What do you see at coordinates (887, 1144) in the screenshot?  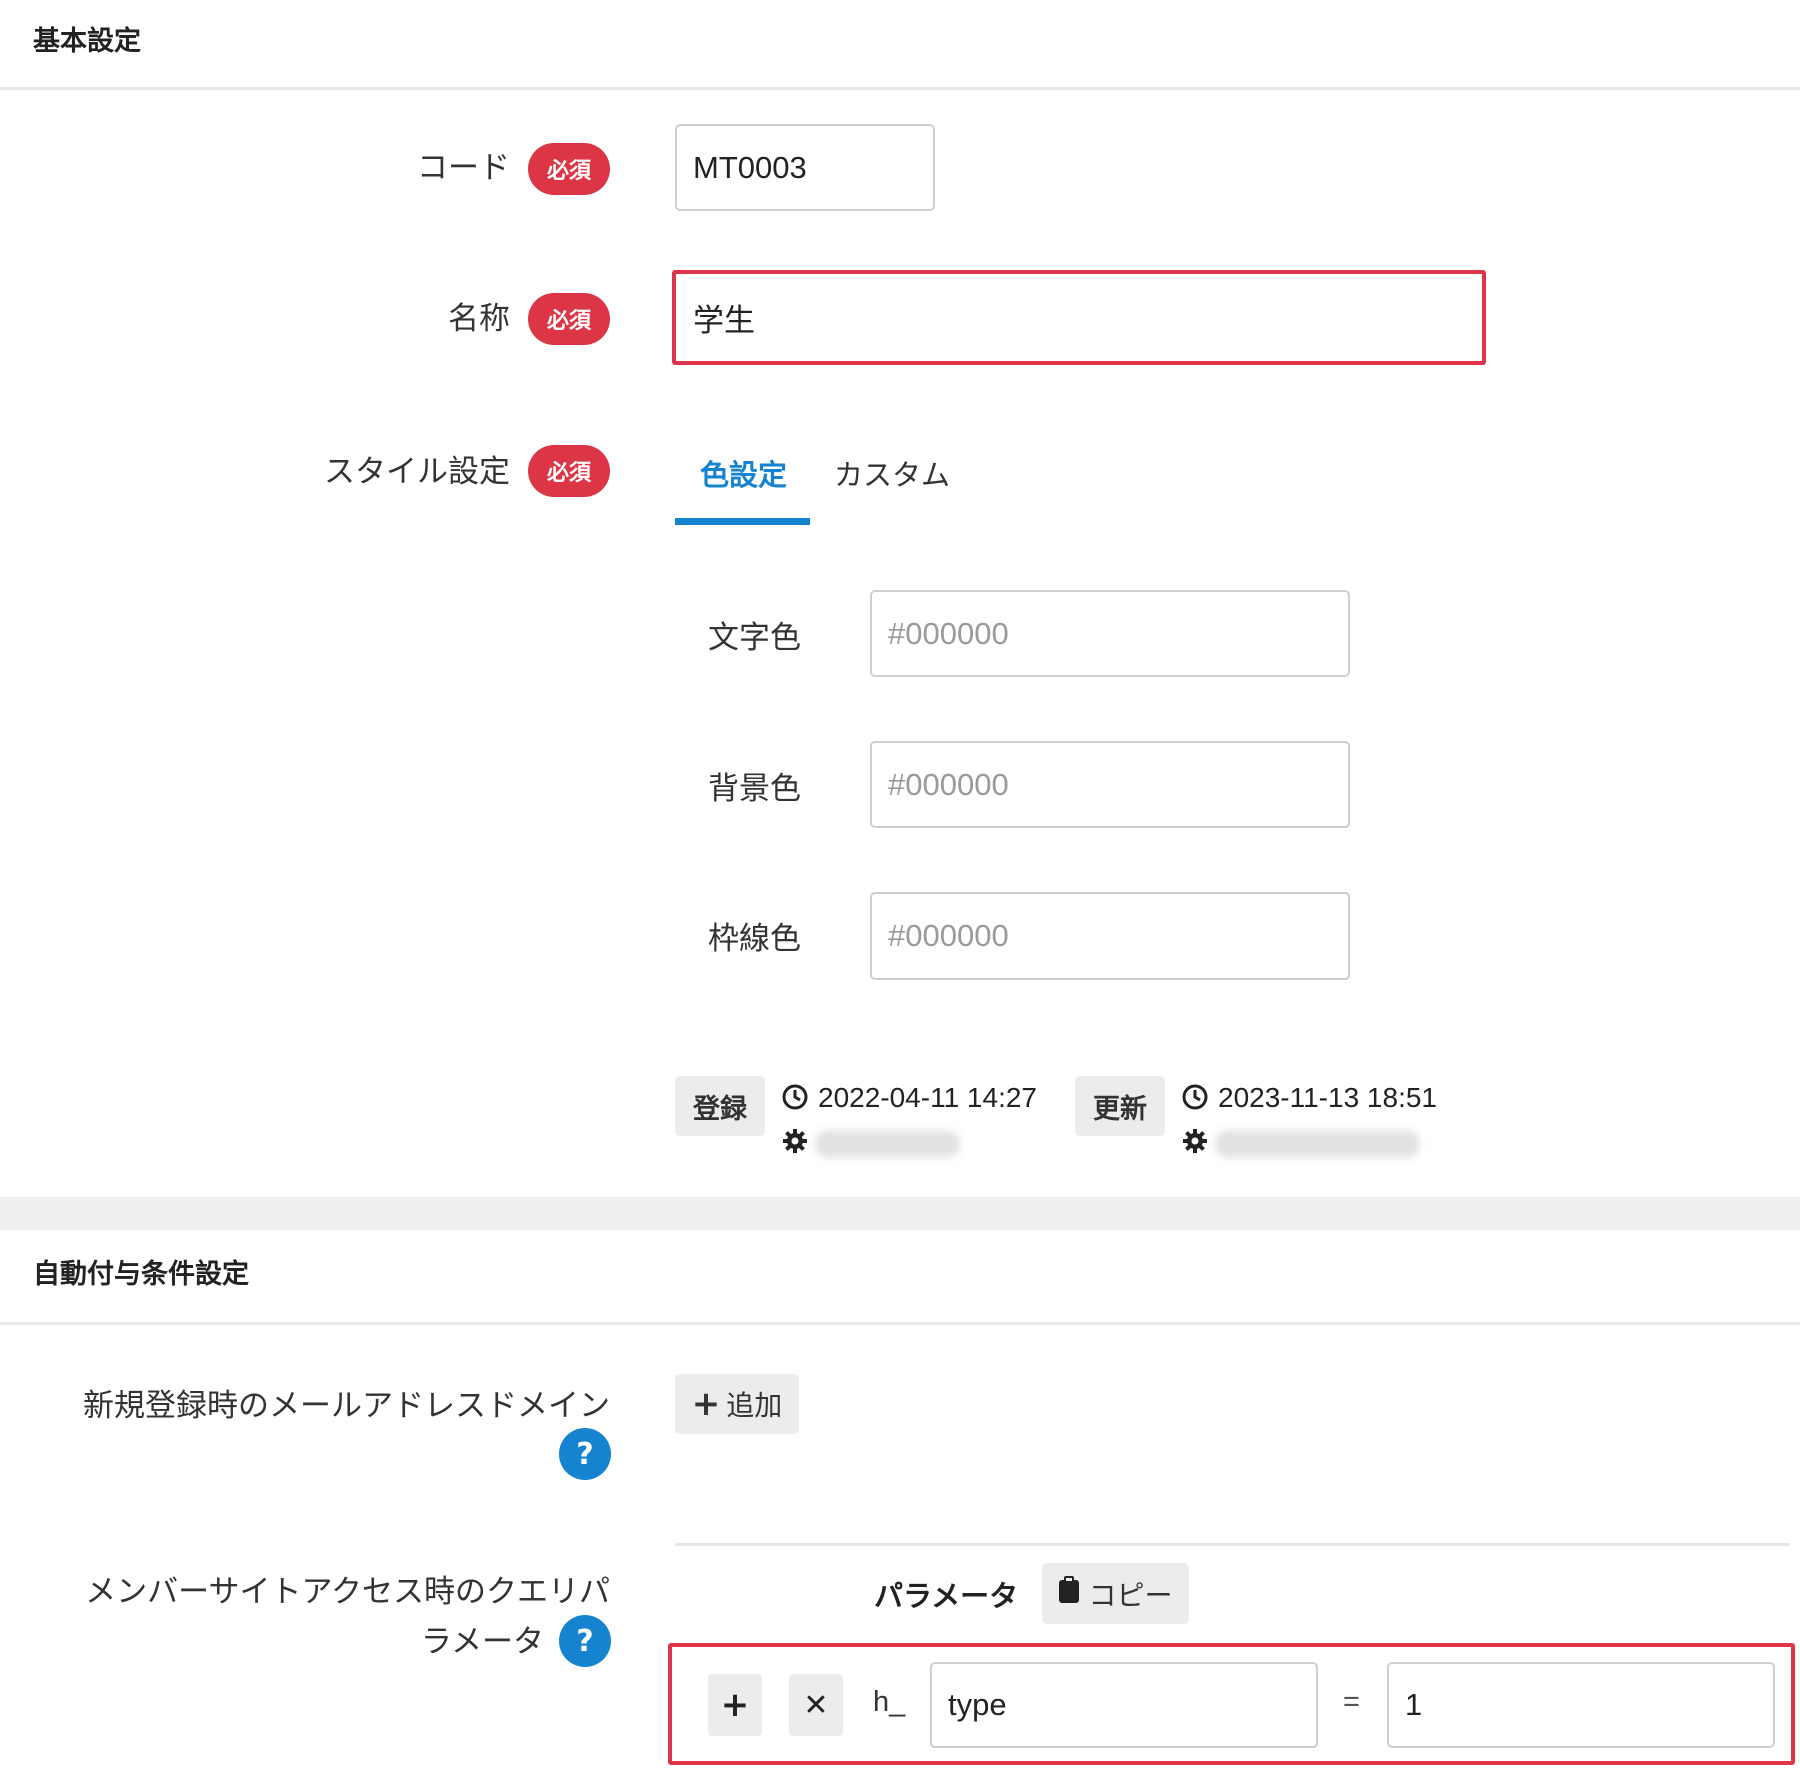 I see `created-user-name-redacted` at bounding box center [887, 1144].